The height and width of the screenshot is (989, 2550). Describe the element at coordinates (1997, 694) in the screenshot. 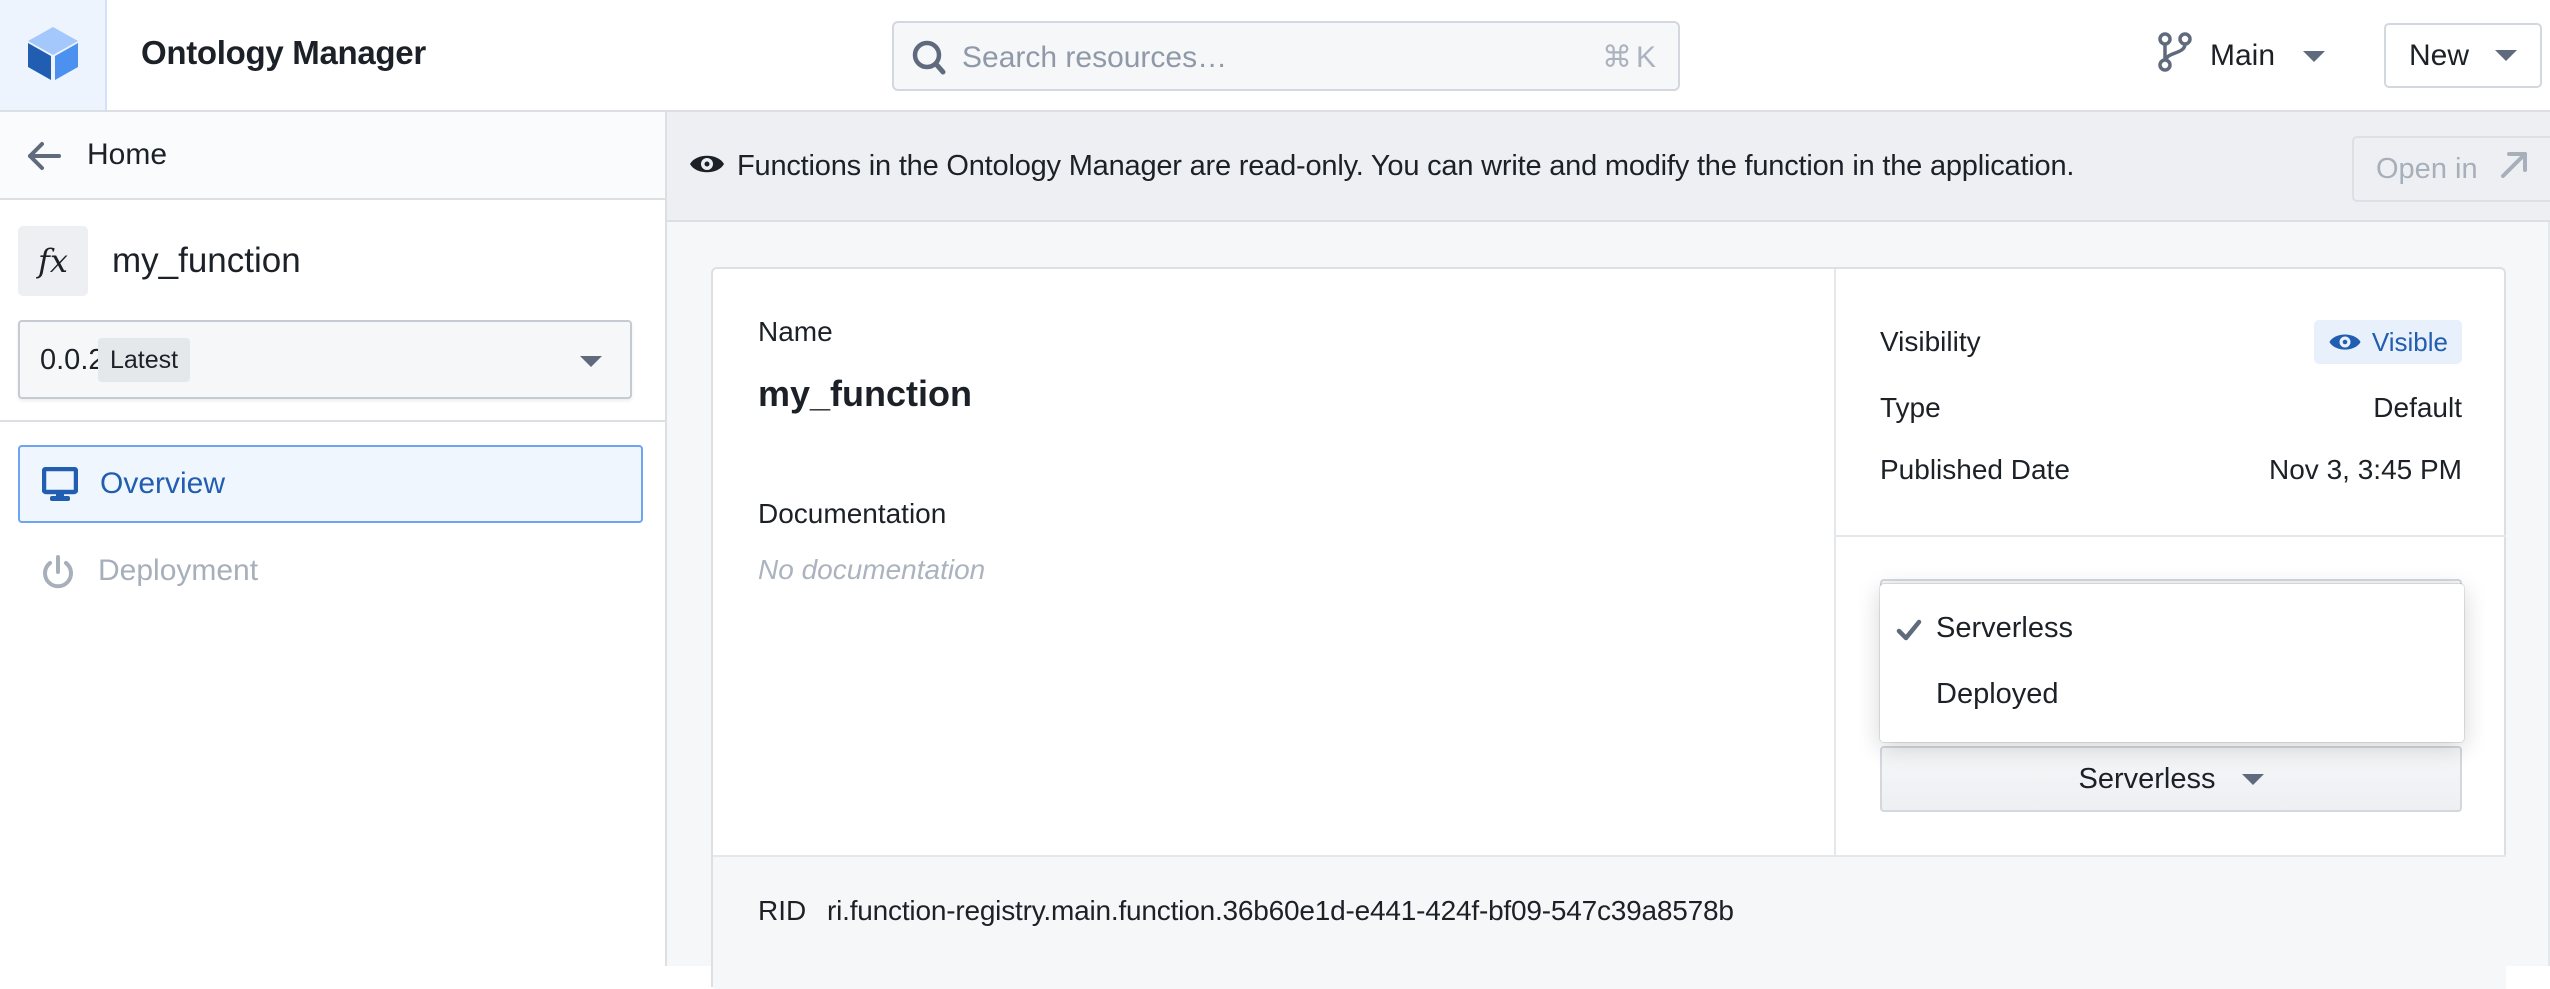

I see `menu-item-label: Deployed` at that location.